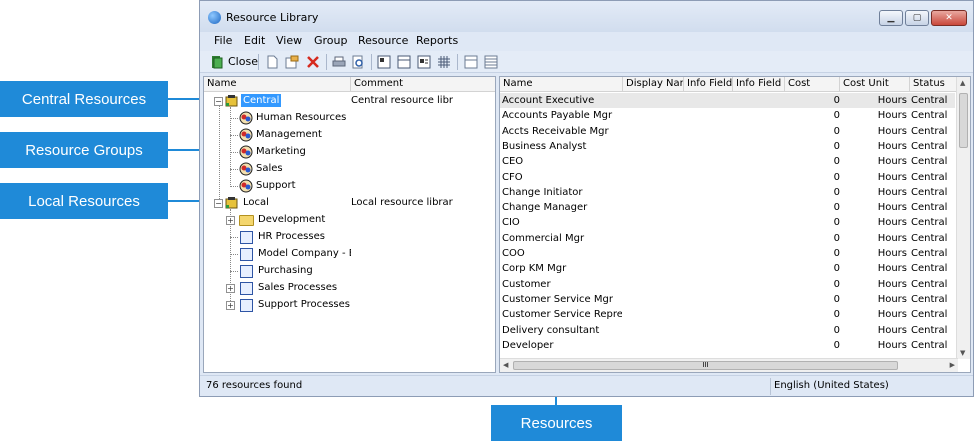 The image size is (979, 444). I want to click on tree-node-label: Model Company - Exa, so click(304, 253).